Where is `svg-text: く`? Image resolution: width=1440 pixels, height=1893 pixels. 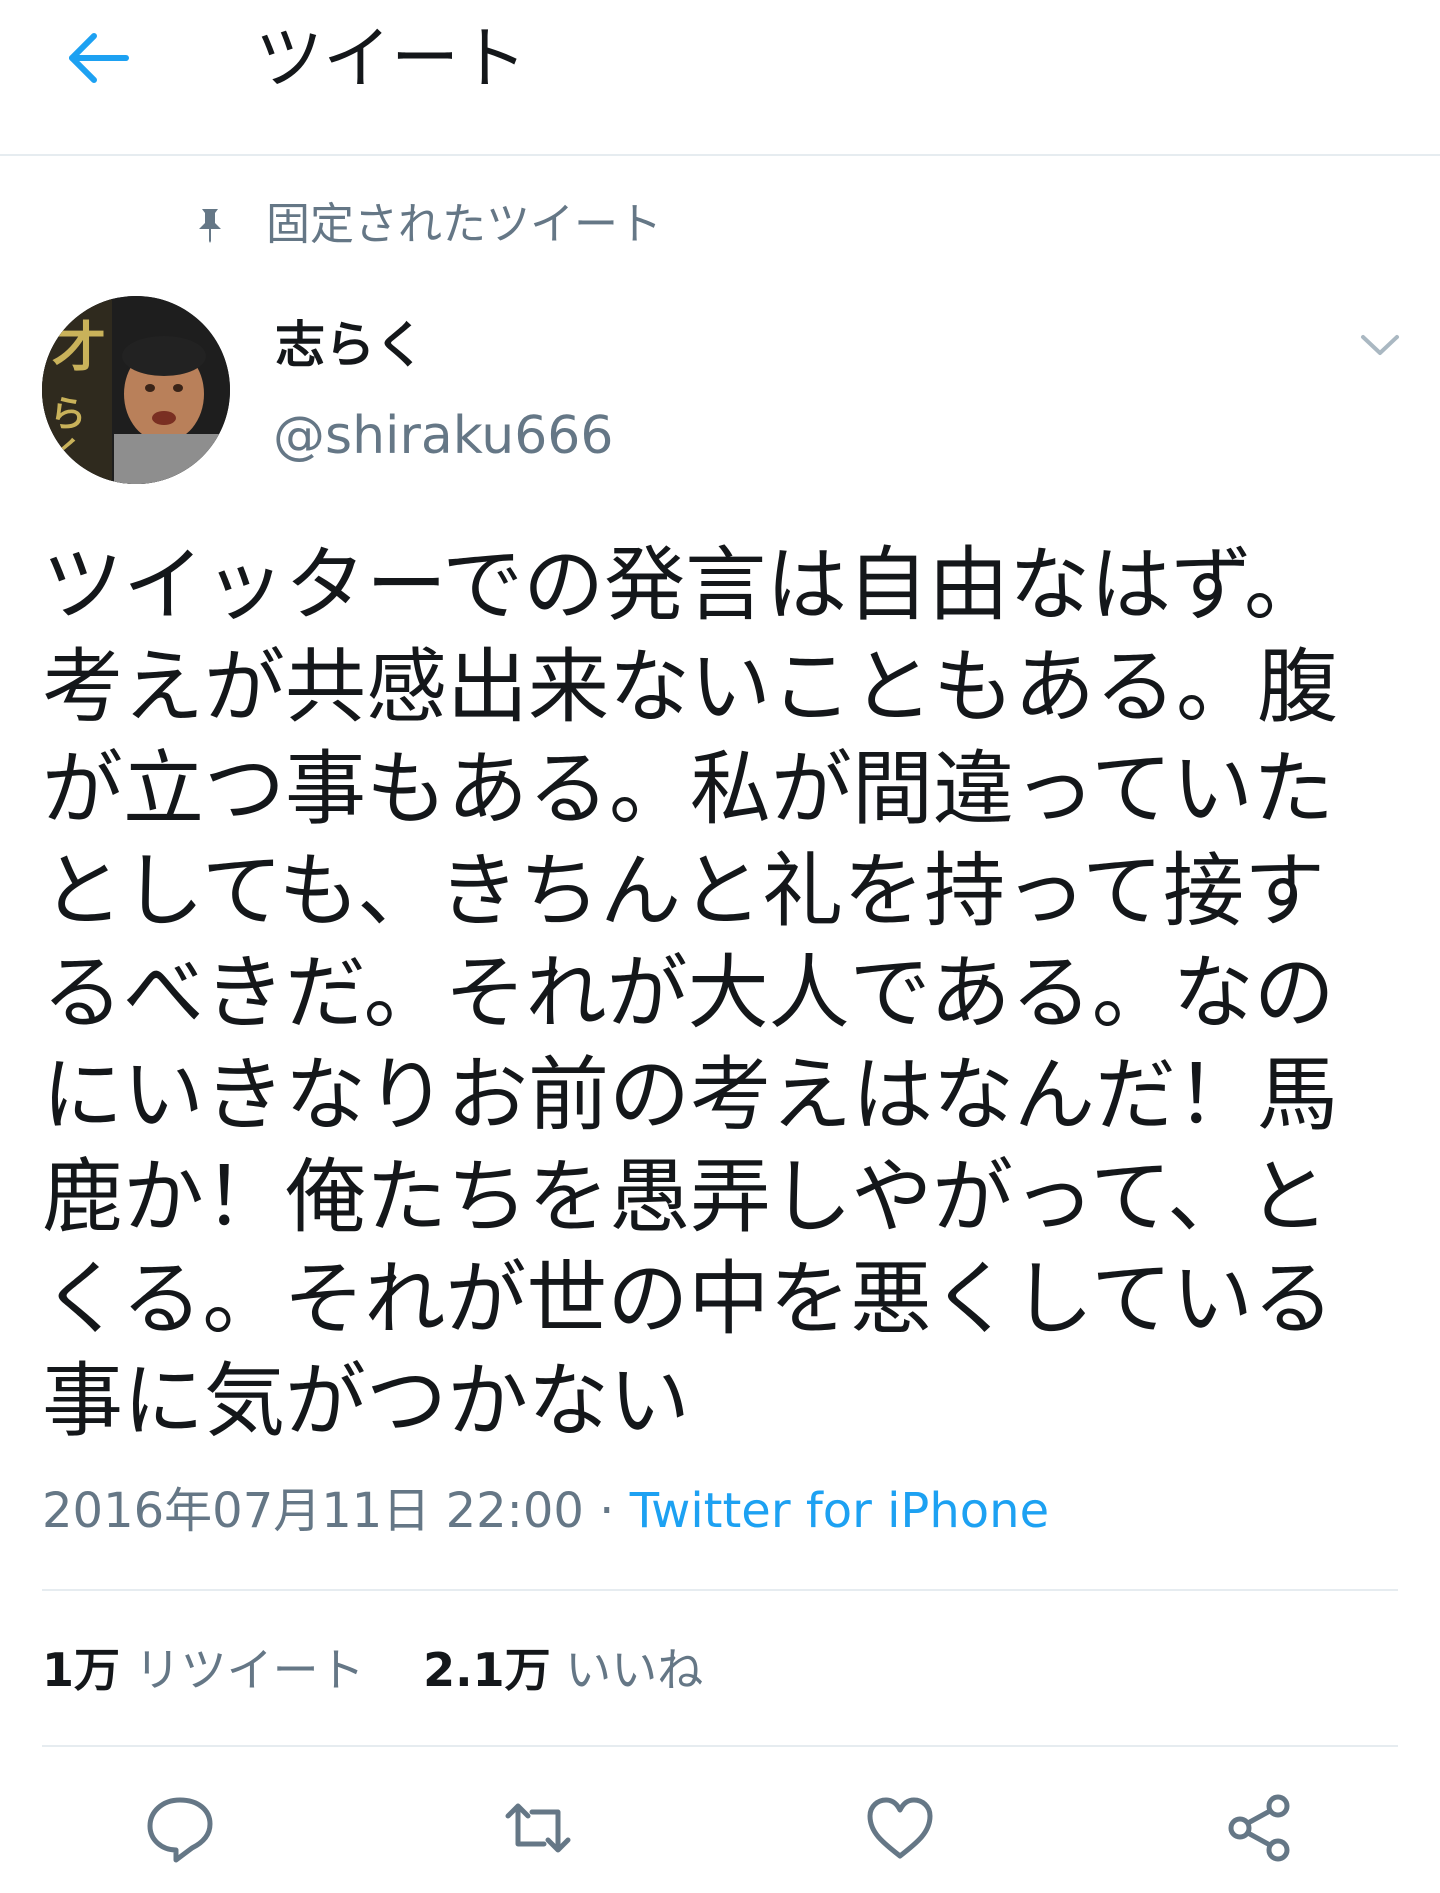 svg-text: く is located at coordinates (68, 453).